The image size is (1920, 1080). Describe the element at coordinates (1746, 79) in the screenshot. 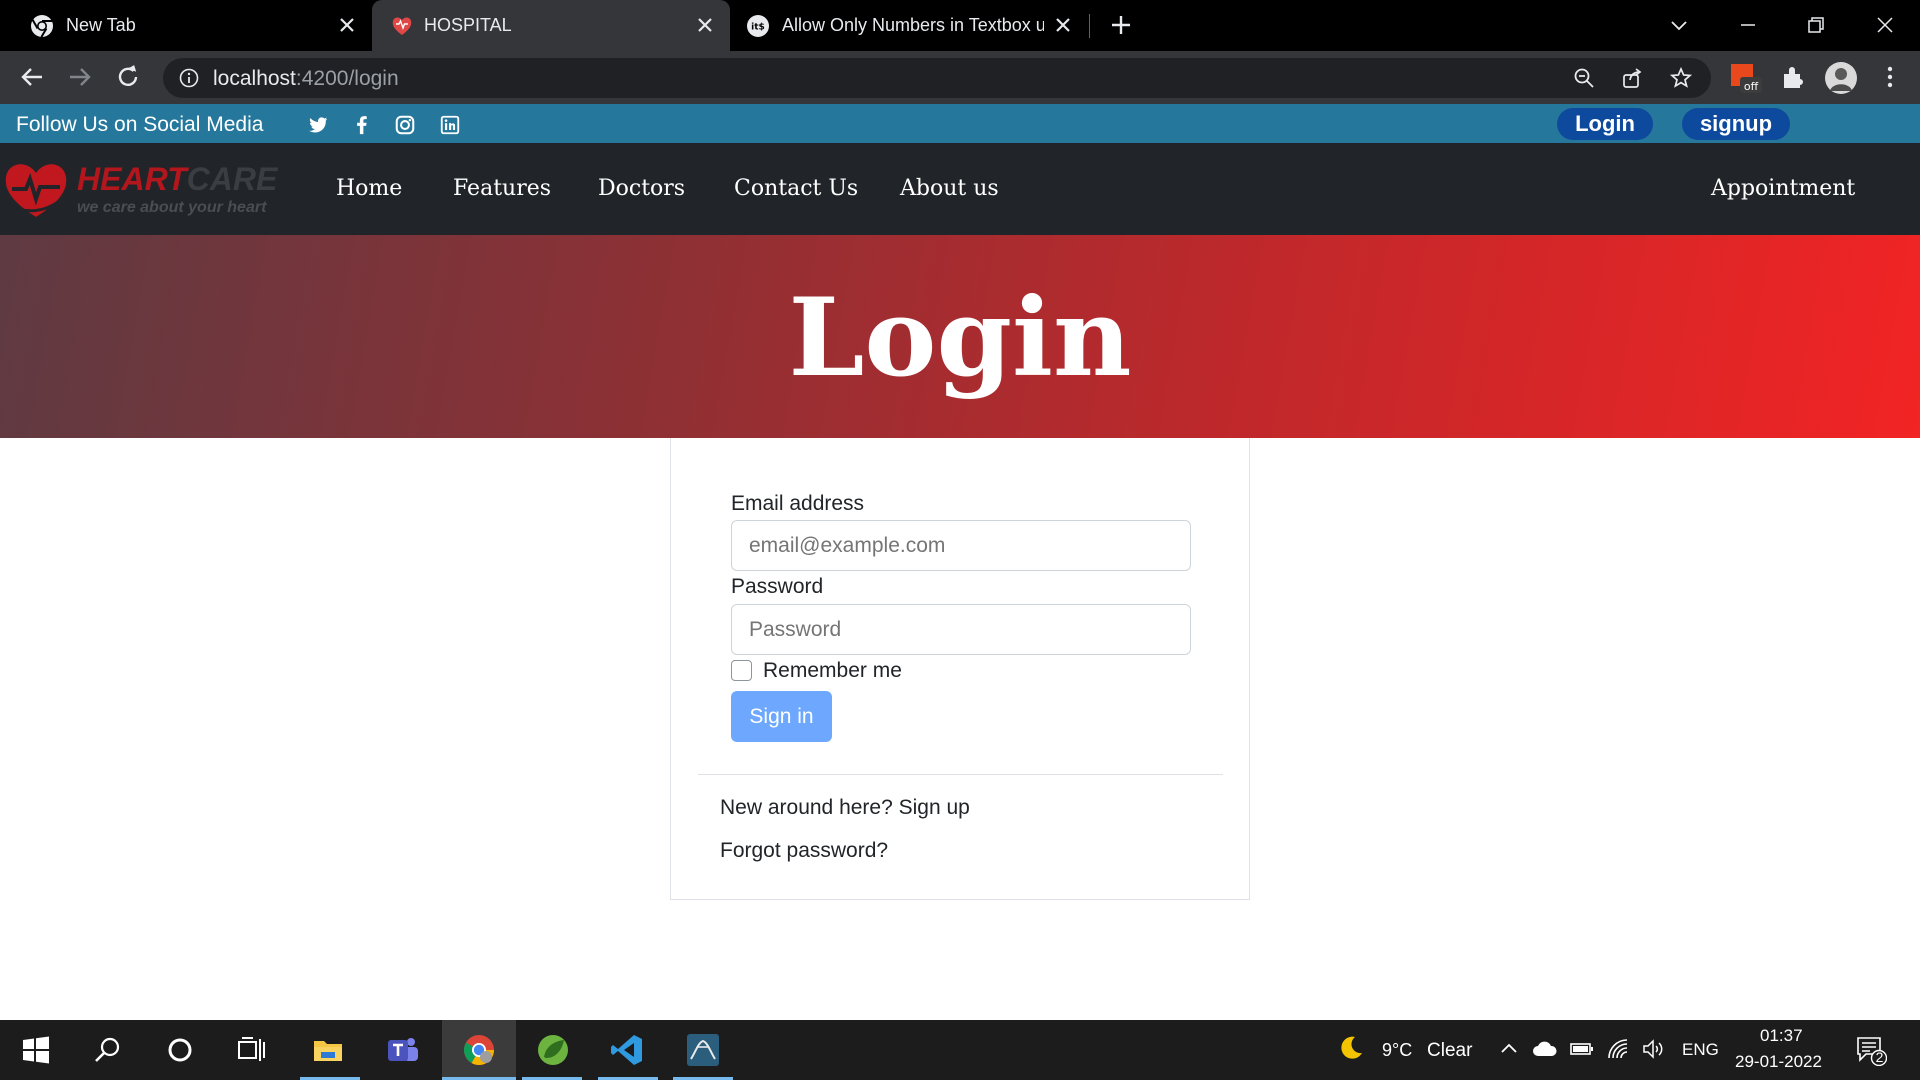

I see `coupon-extension-icon: off` at that location.